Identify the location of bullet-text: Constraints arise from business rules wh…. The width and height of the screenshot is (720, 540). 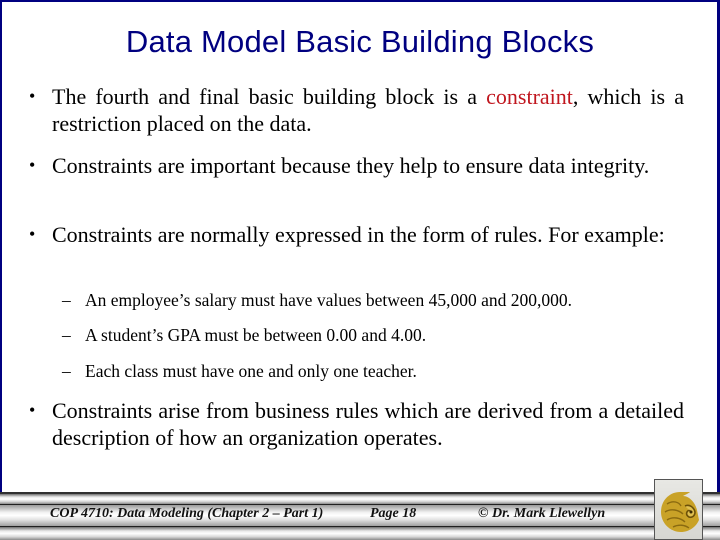
(368, 424).